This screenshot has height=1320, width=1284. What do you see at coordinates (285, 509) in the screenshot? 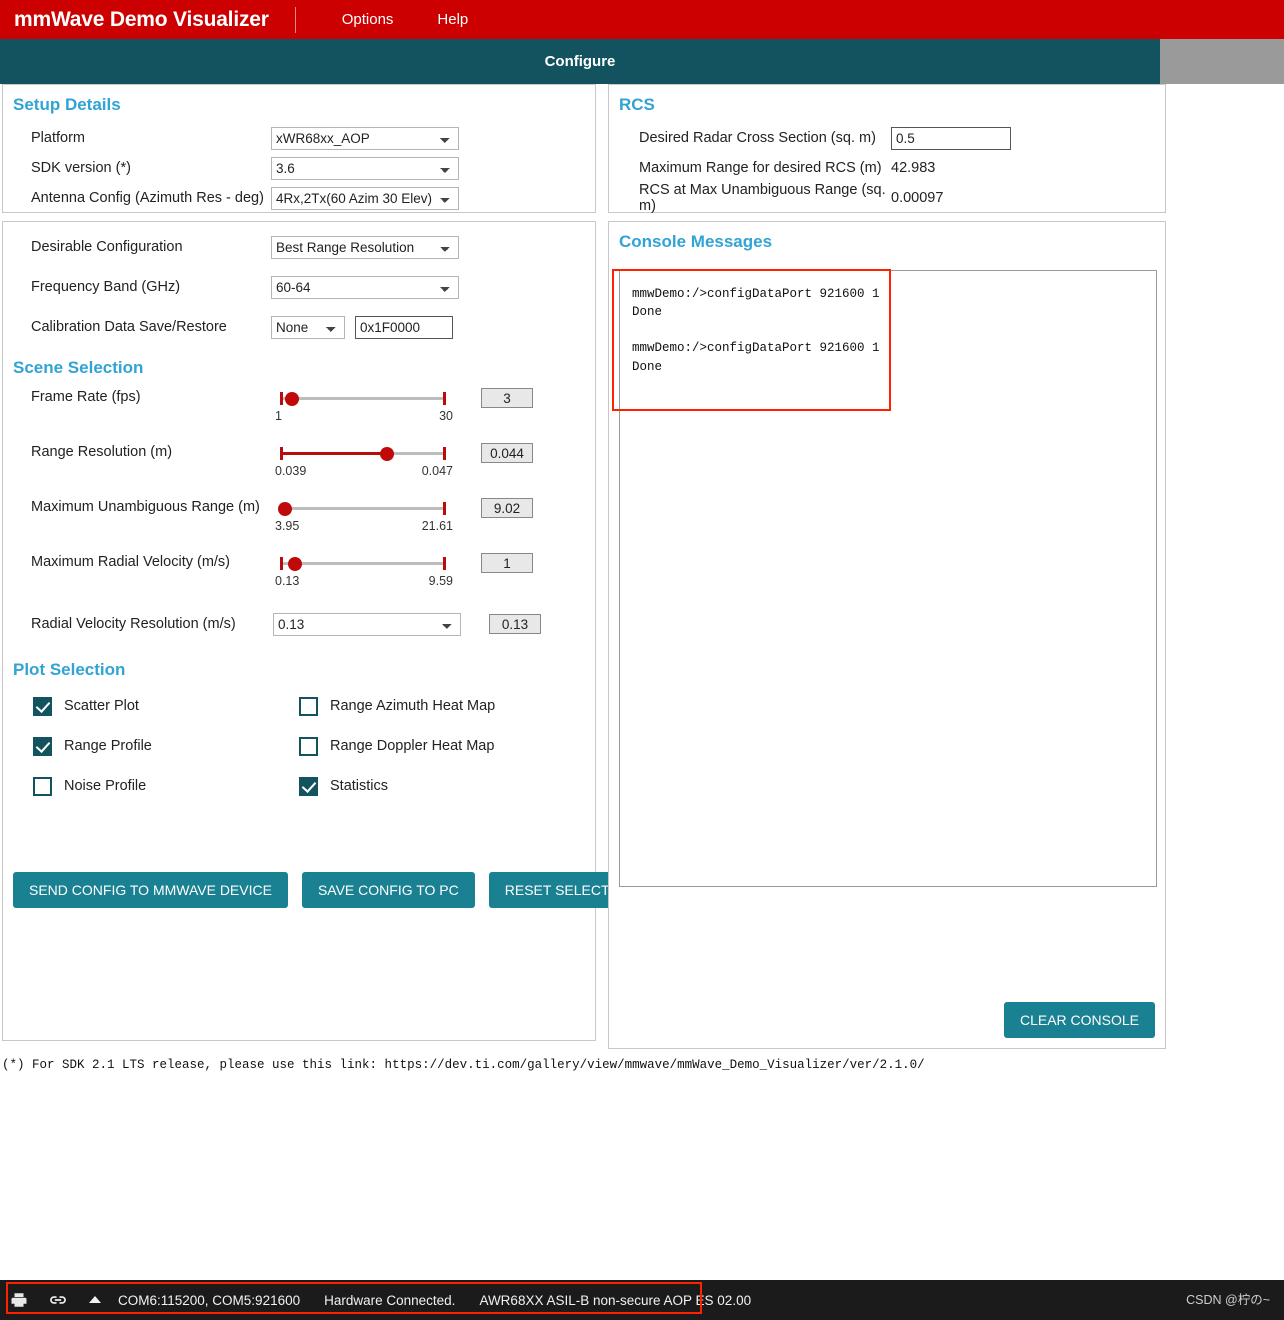
I see `max-unambiguous-range-thumb` at bounding box center [285, 509].